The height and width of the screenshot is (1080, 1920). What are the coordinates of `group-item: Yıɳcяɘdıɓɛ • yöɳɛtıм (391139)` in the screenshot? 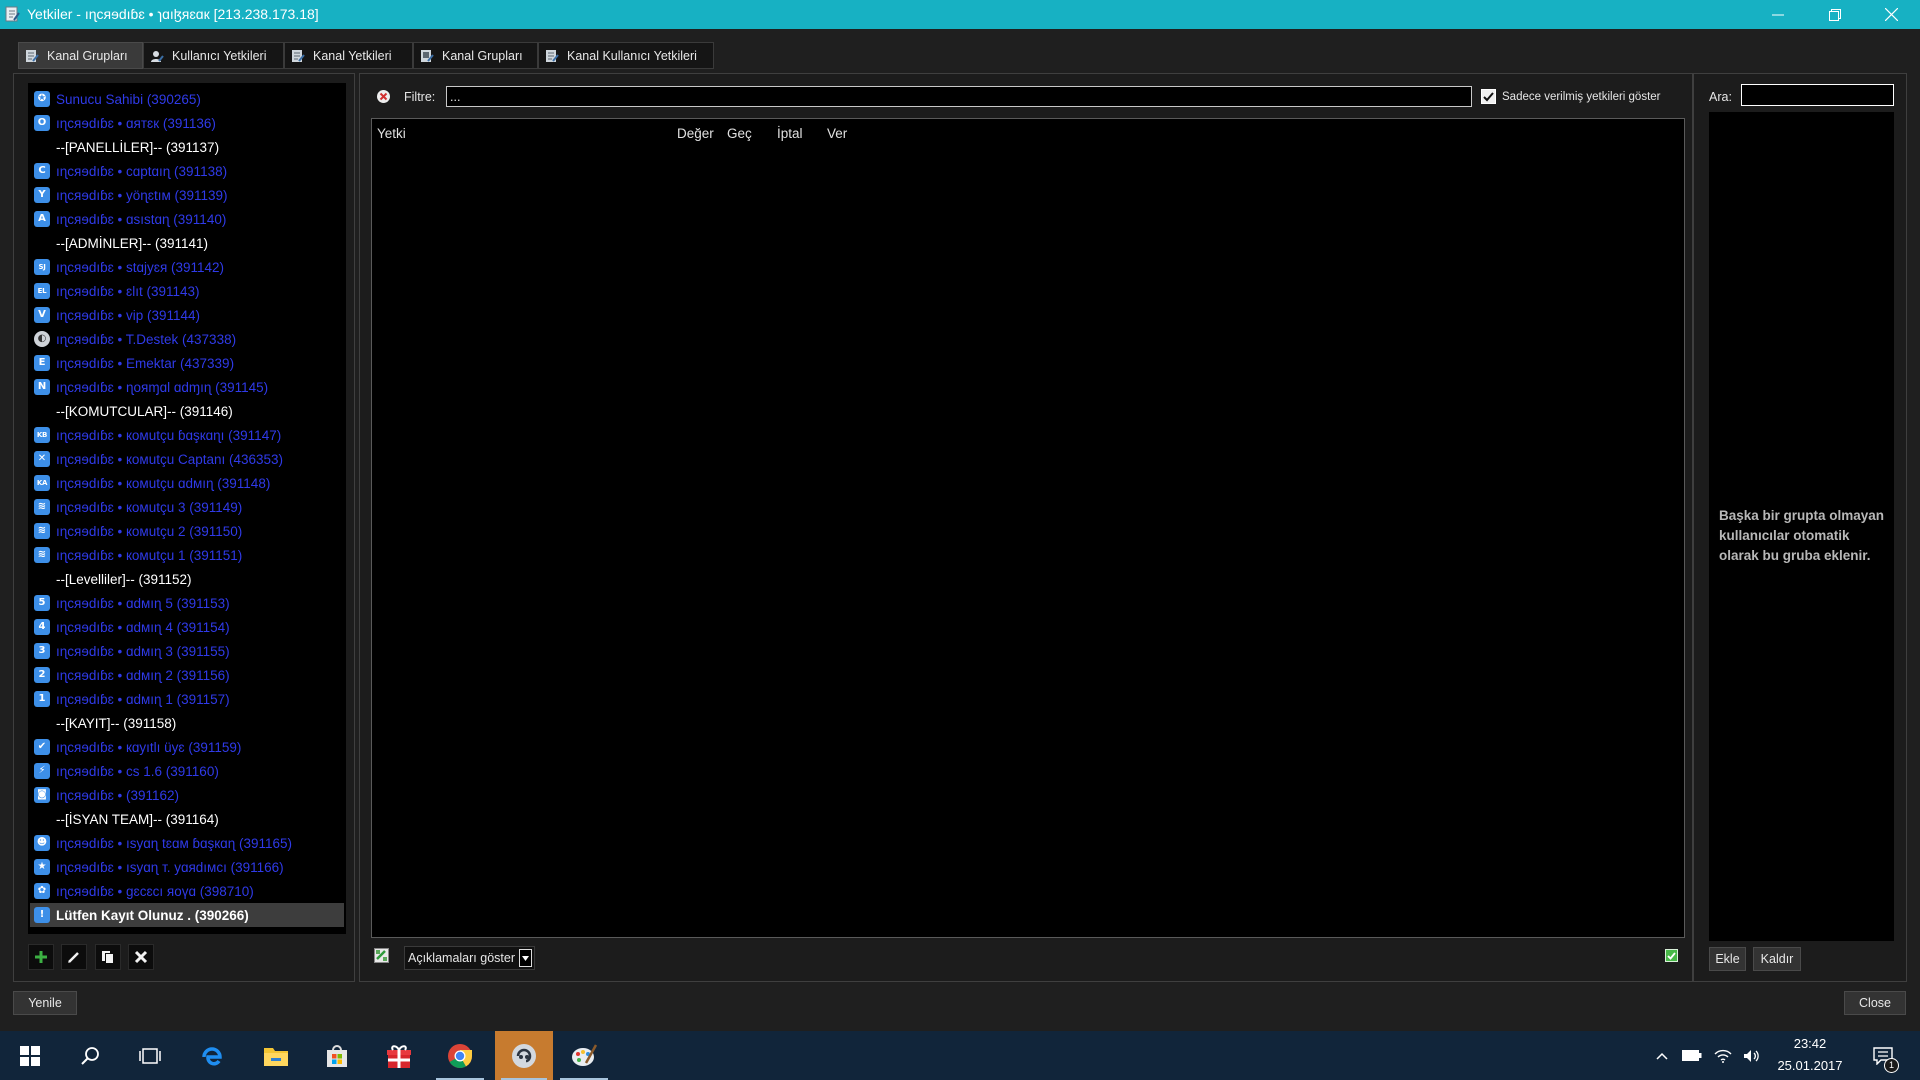 It's located at (187, 195).